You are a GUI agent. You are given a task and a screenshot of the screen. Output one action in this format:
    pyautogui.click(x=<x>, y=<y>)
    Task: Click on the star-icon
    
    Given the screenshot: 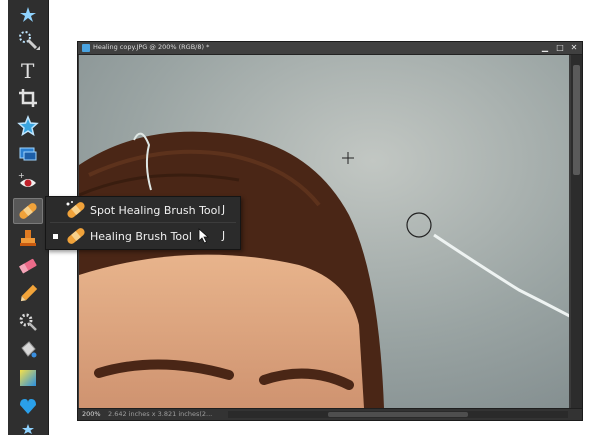 What is the action you would take?
    pyautogui.click(x=28, y=428)
    